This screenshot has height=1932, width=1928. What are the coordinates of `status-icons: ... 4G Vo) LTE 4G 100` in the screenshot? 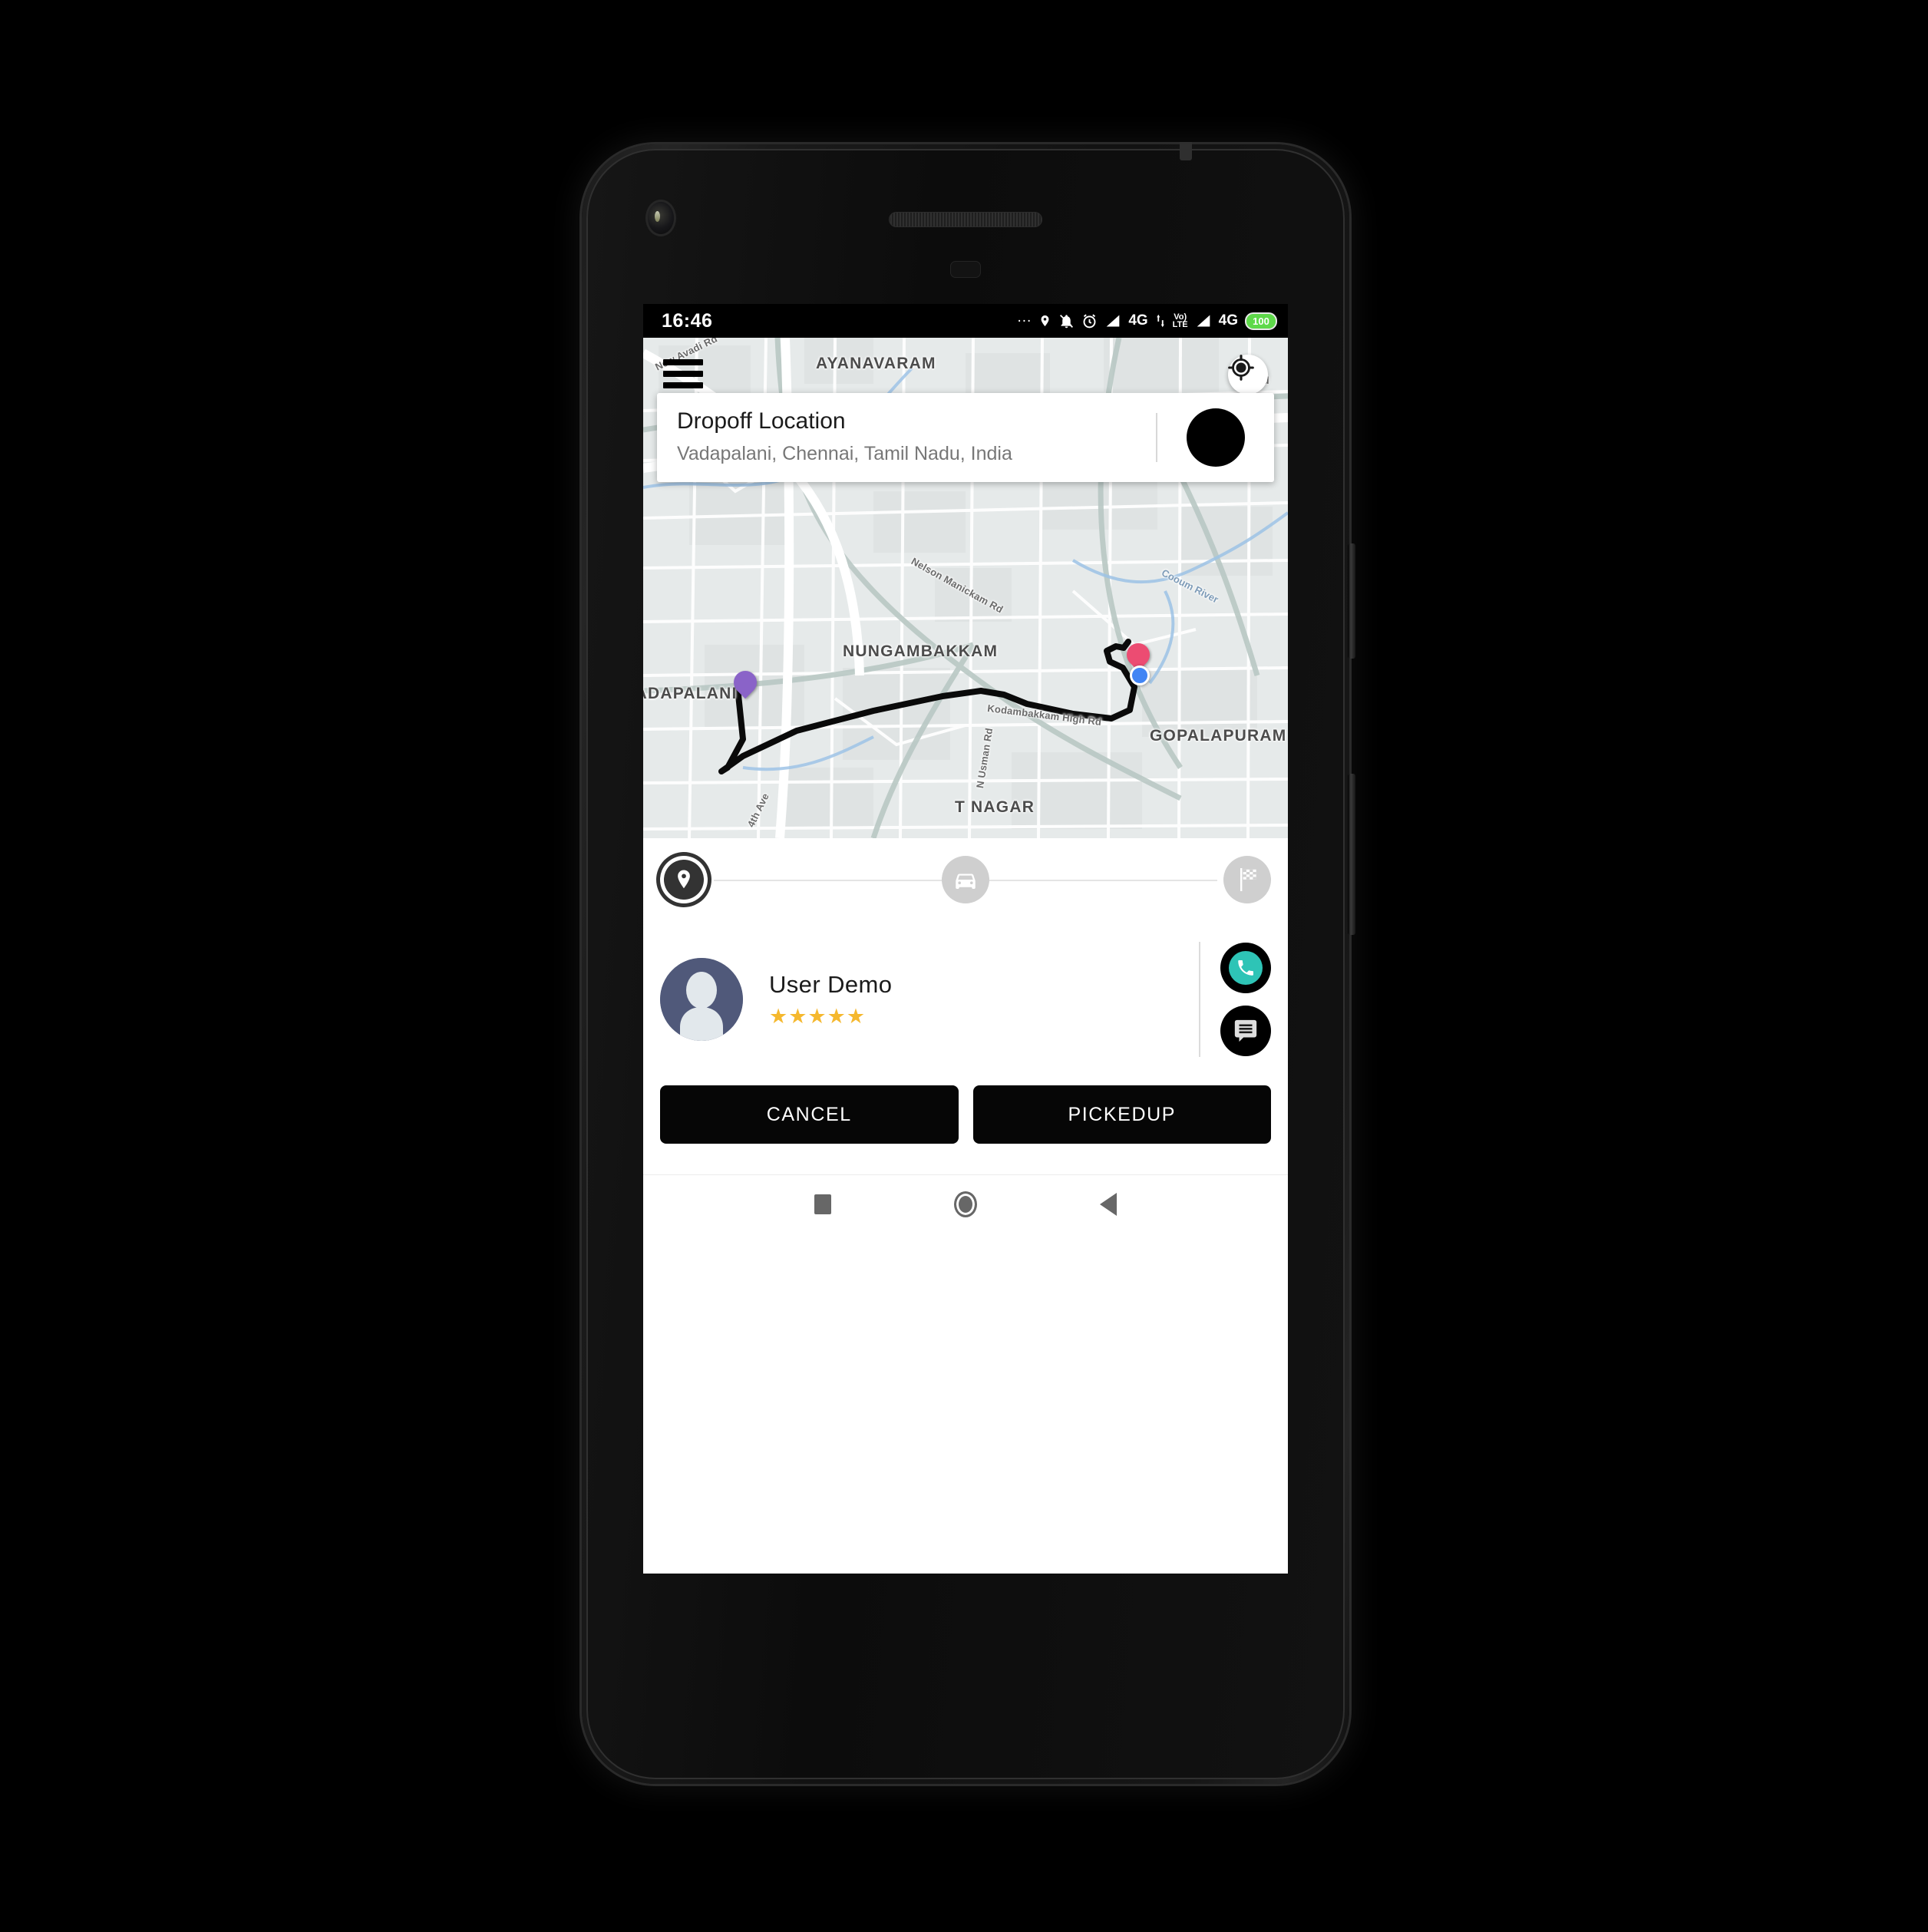 It's located at (1147, 319).